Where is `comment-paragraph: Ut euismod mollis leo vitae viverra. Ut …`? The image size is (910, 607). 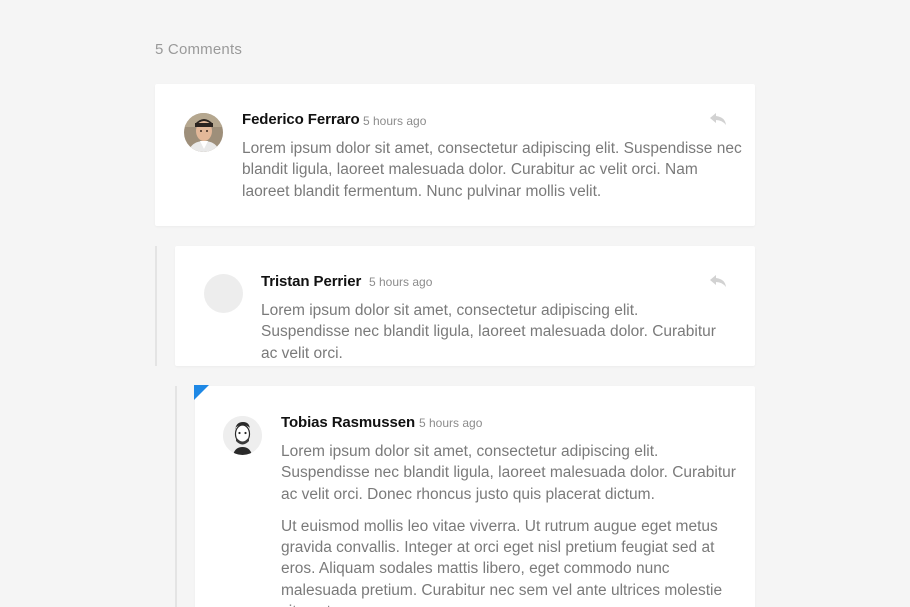 comment-paragraph: Ut euismod mollis leo vitae viverra. Ut … is located at coordinates (502, 562).